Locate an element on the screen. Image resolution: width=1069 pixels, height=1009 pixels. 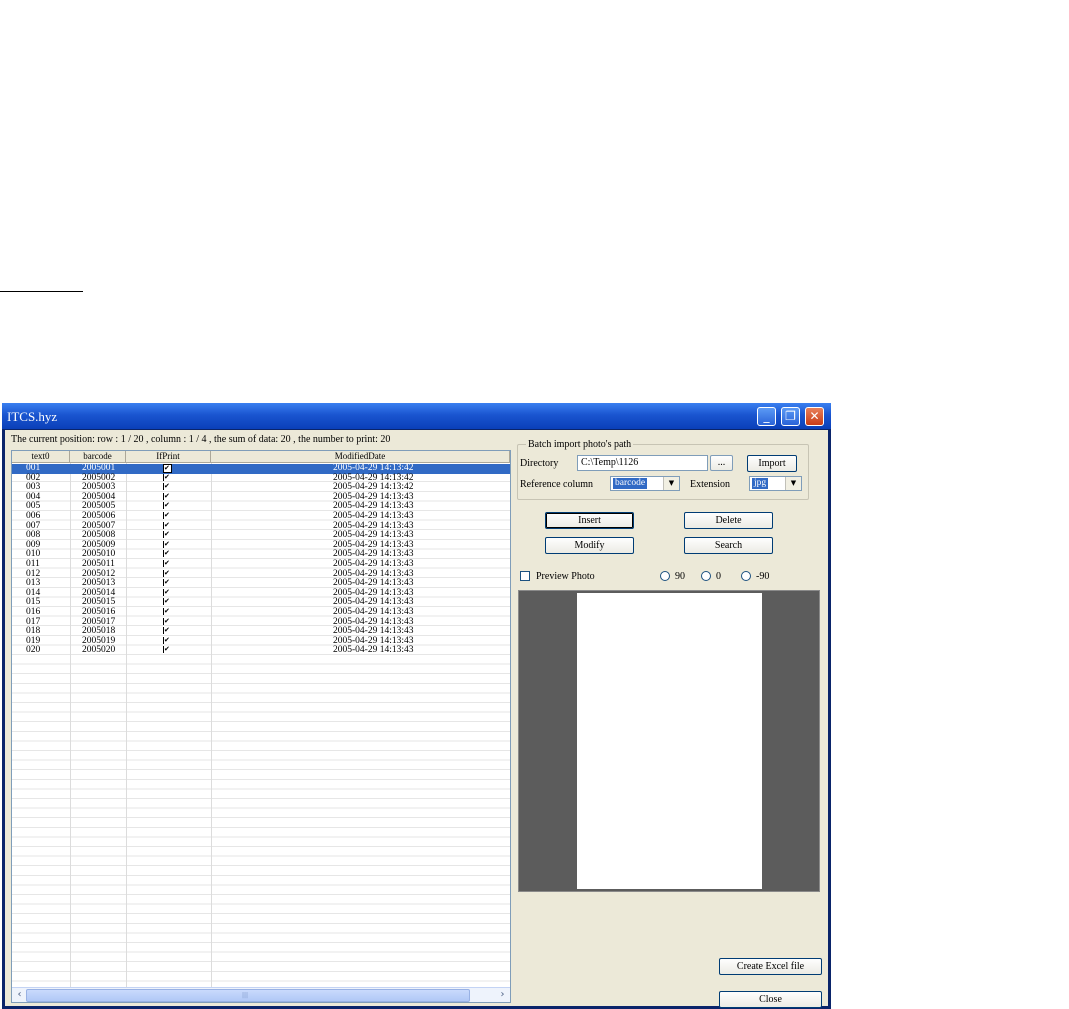
search-button: Search is located at coordinates (728, 545).